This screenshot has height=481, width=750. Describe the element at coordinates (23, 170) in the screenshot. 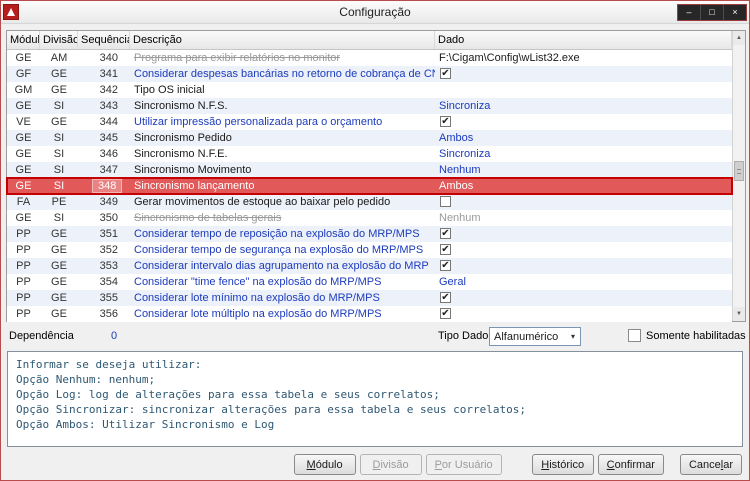

I see `cell-modulo: GE` at that location.